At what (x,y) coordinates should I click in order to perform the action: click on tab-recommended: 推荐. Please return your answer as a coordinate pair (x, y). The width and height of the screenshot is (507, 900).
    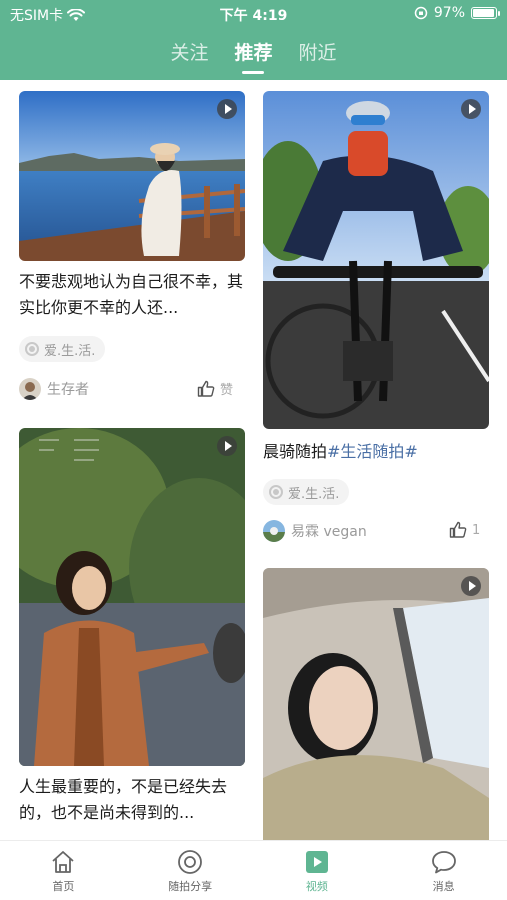
    Looking at the image, I should click on (253, 51).